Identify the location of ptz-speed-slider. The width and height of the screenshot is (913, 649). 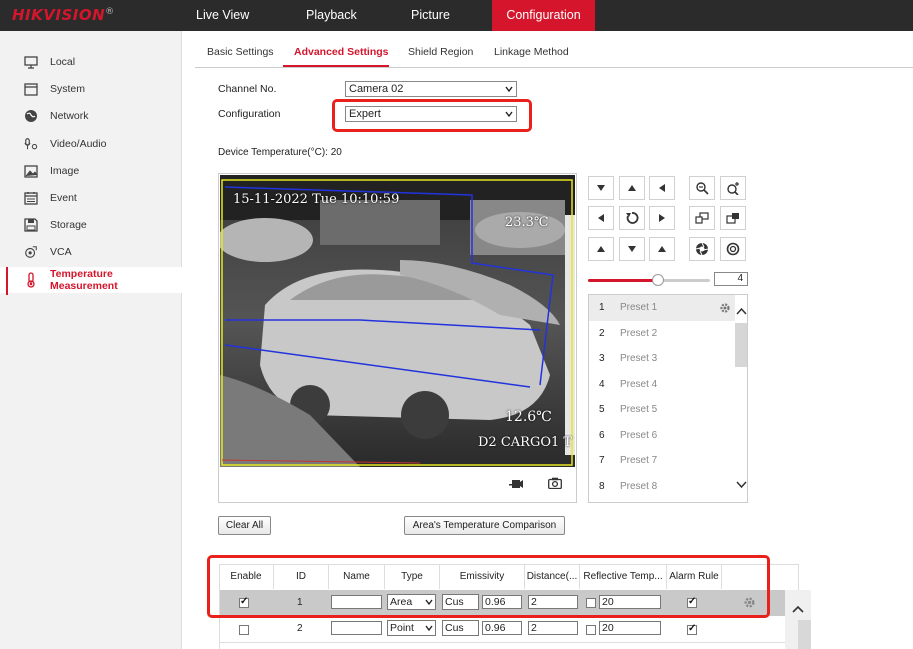
(649, 280).